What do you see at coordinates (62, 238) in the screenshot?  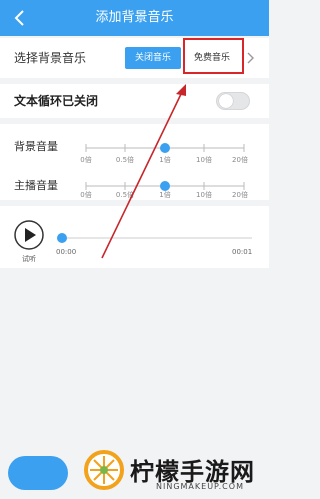 I see `progress-handle` at bounding box center [62, 238].